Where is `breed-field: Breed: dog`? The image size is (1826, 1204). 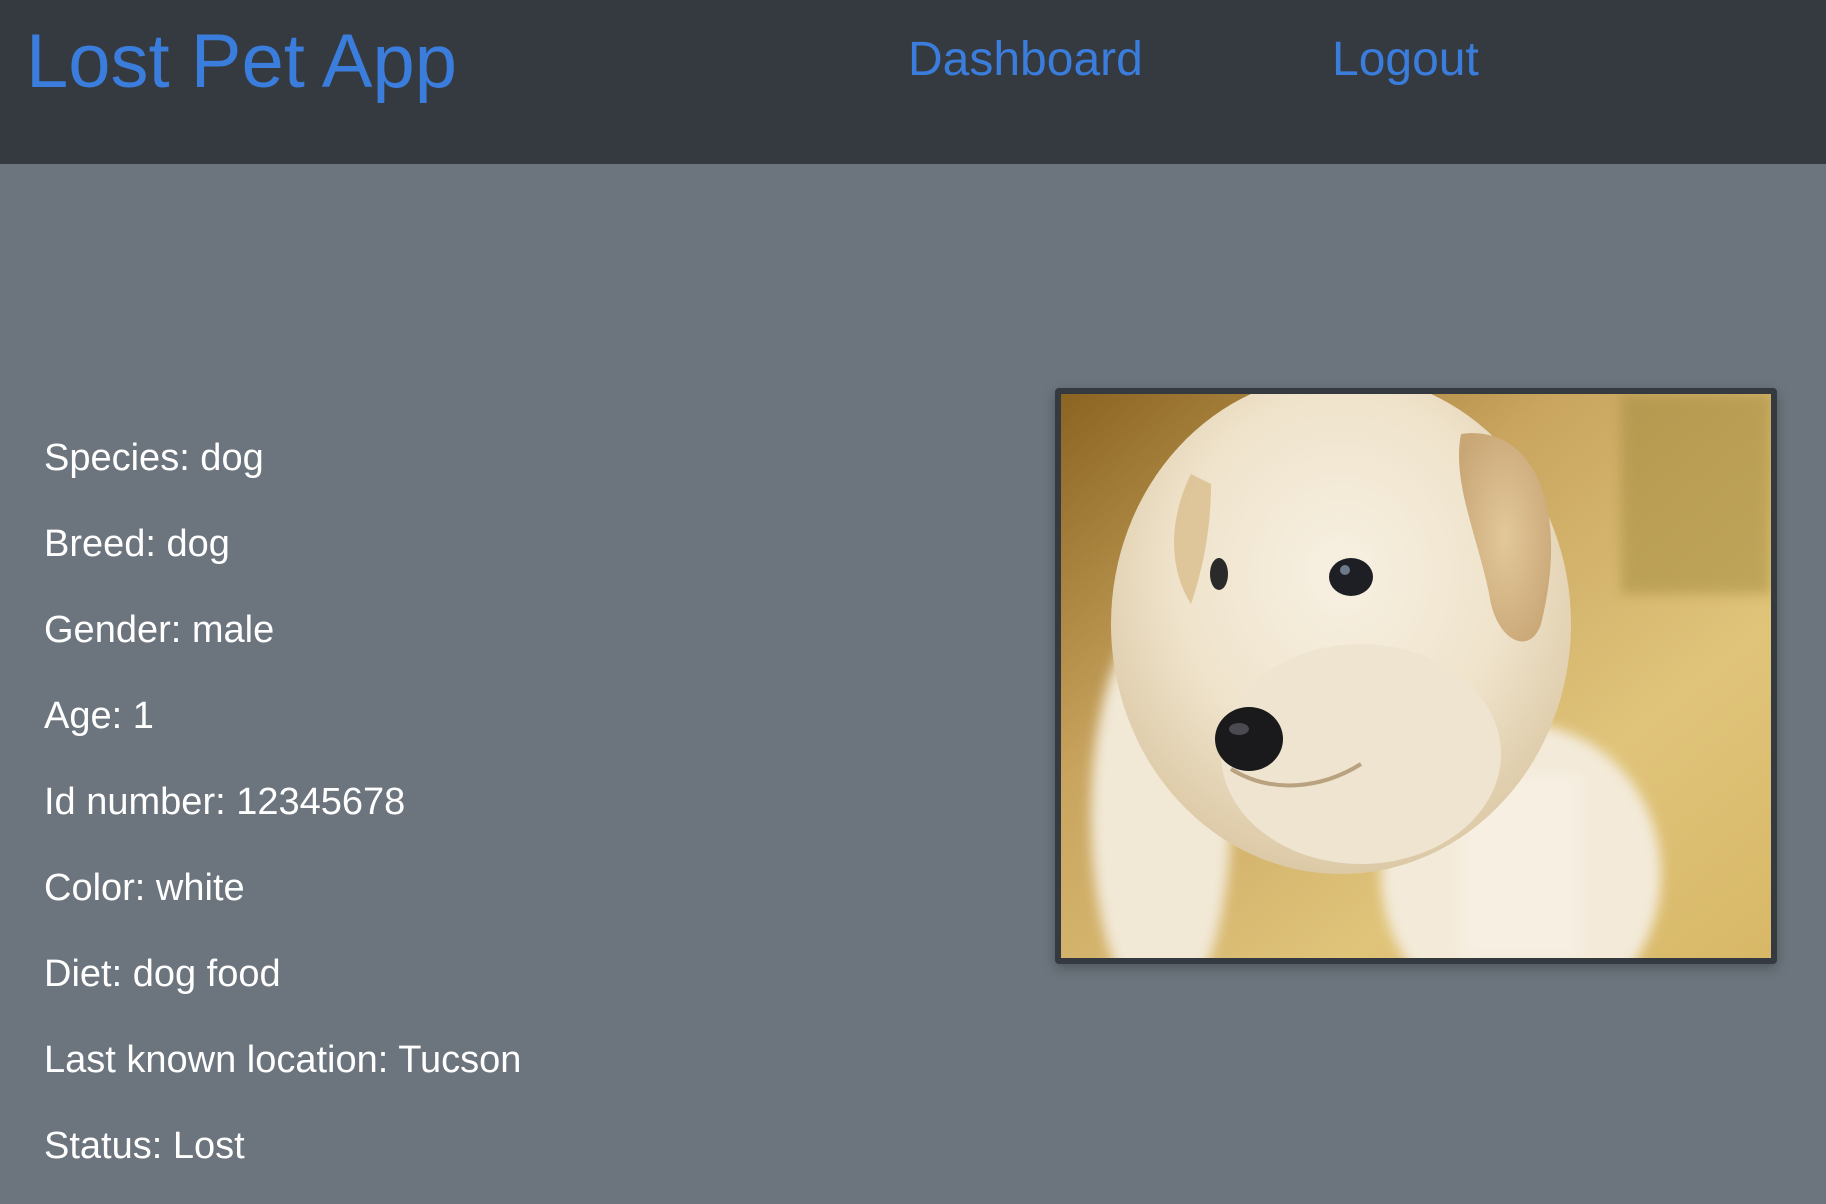
breed-field: Breed: dog is located at coordinates (137, 544).